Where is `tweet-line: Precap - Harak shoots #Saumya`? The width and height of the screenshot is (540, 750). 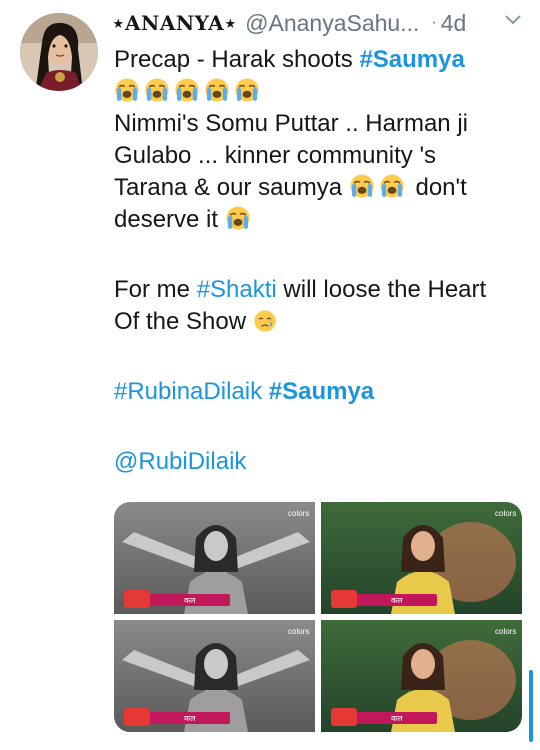
tweet-line: Precap - Harak shoots #Saumya is located at coordinates (324, 60).